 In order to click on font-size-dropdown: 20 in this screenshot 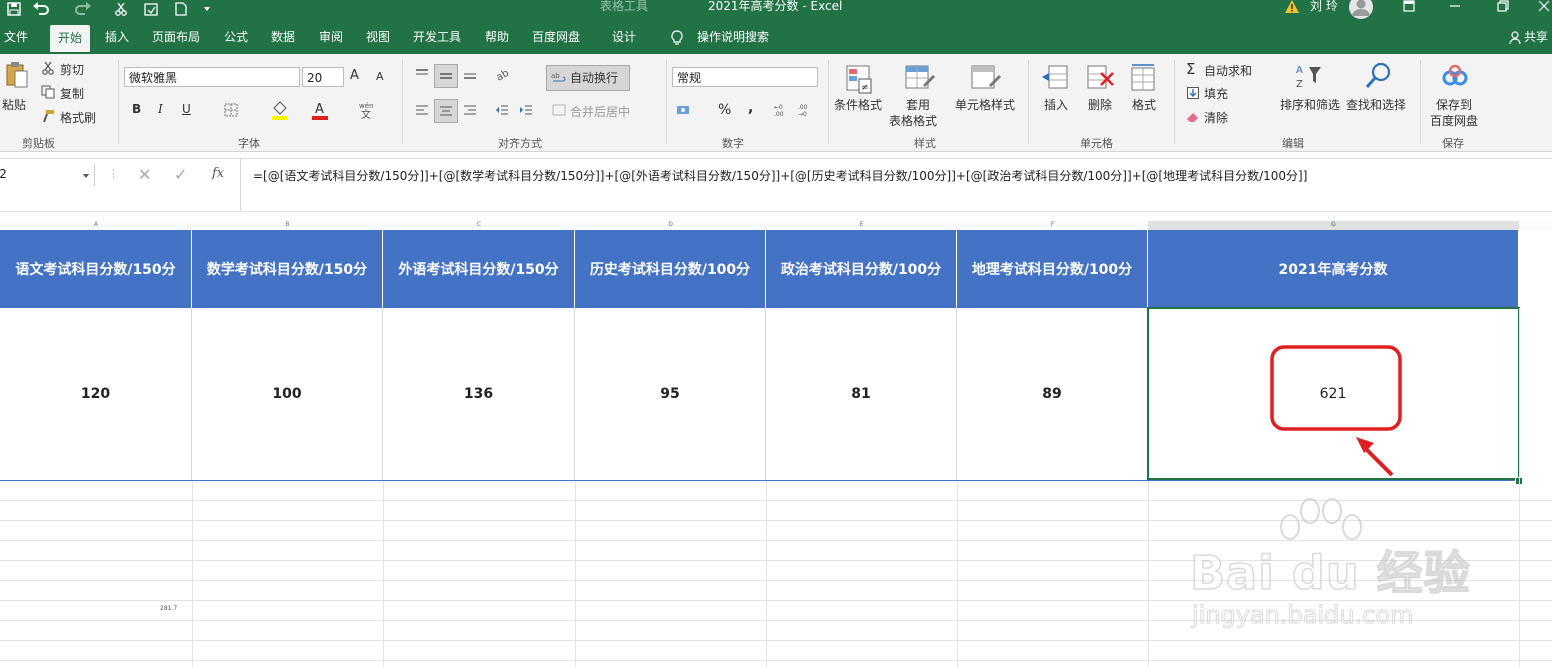, I will do `click(323, 77)`.